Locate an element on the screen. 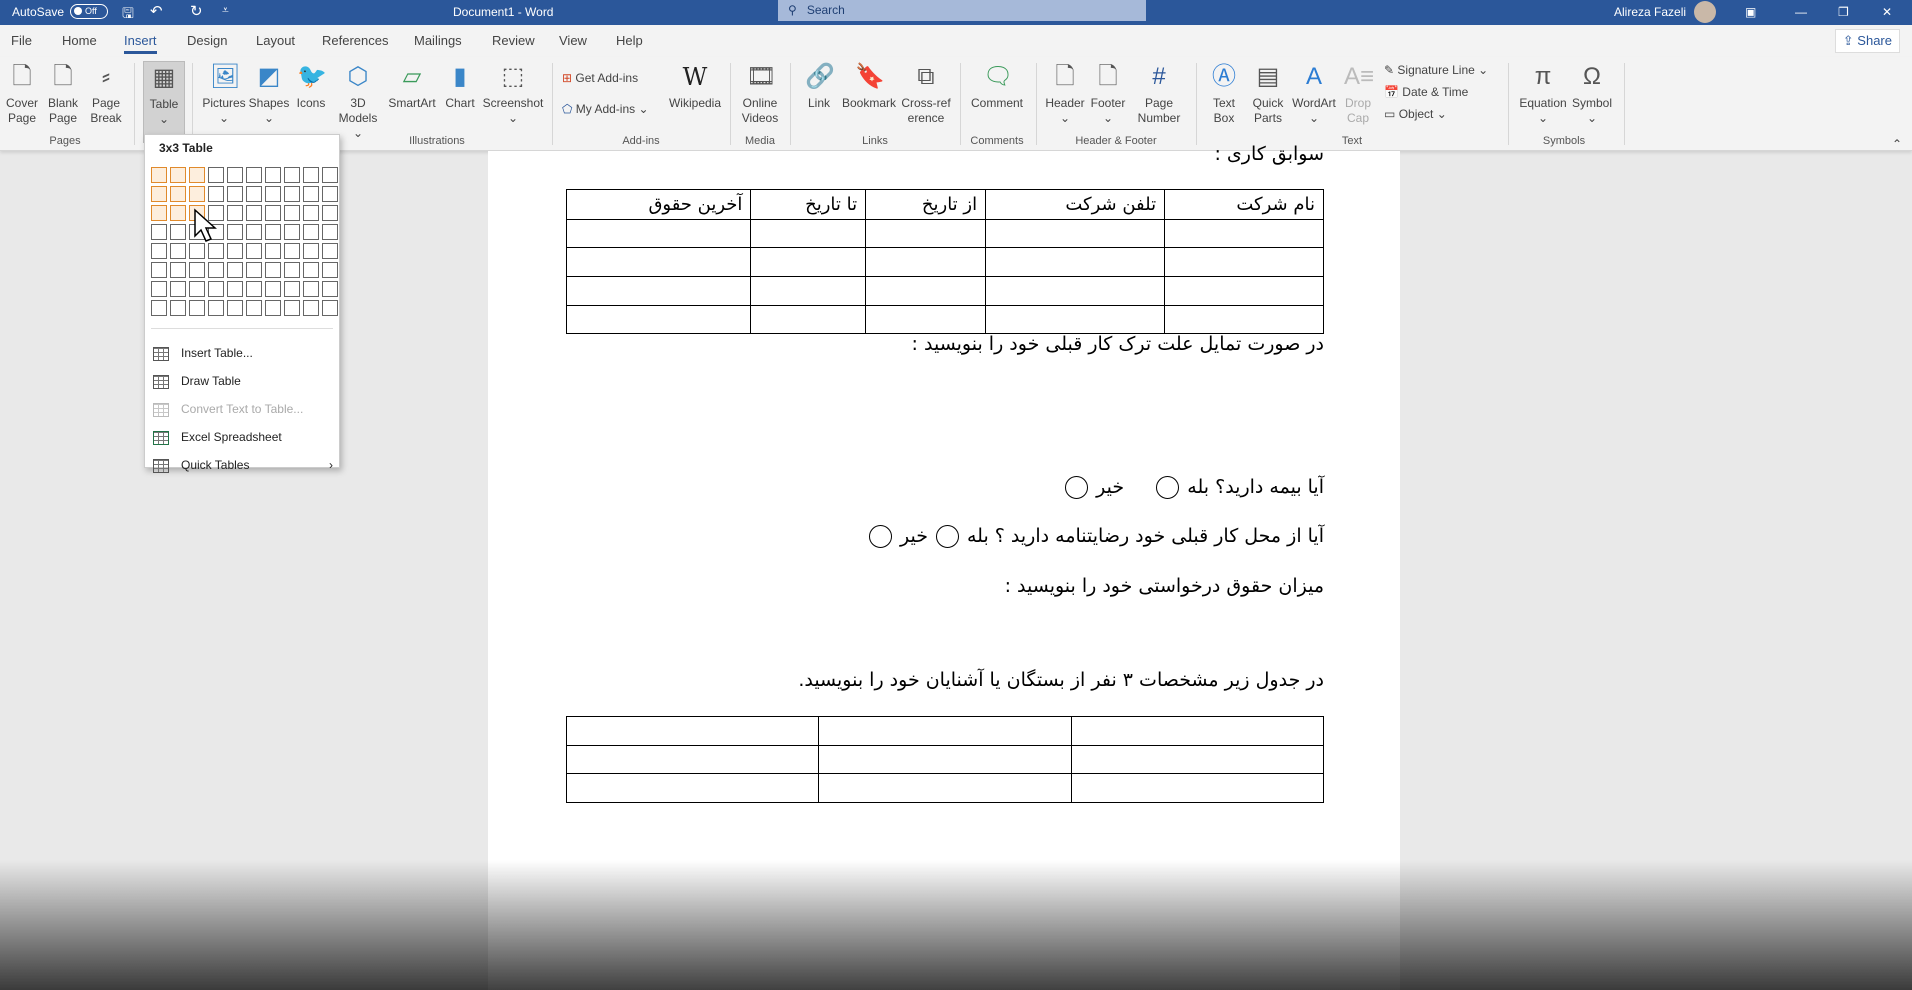  tab-layout: Layout is located at coordinates (275, 40).